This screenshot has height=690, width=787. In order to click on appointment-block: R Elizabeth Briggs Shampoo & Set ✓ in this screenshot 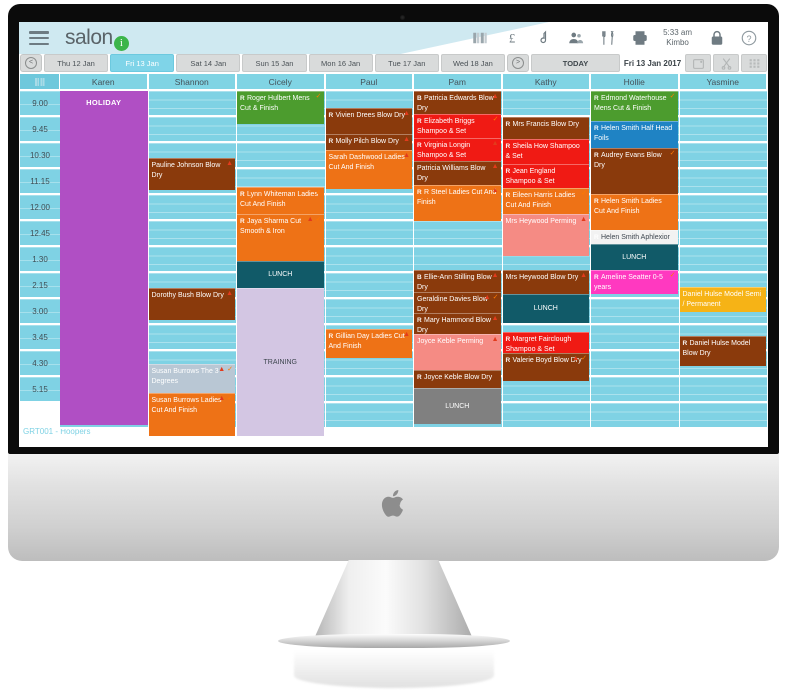, I will do `click(457, 126)`.